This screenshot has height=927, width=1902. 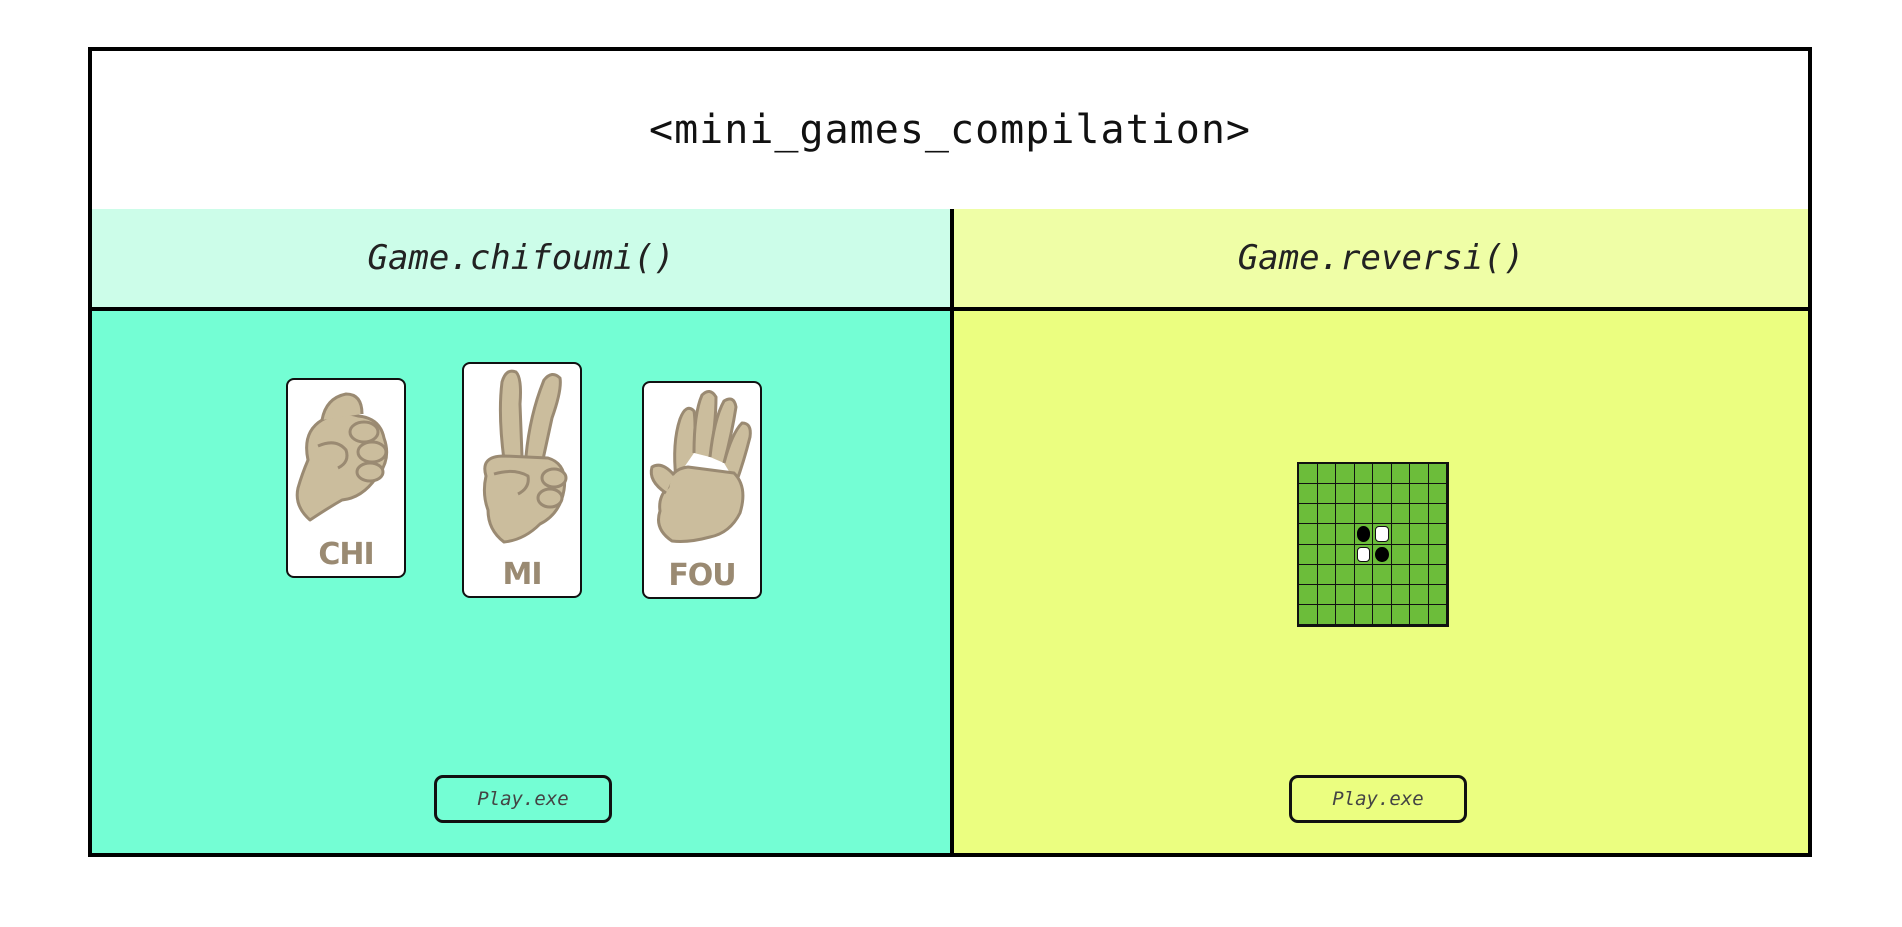 What do you see at coordinates (522, 574) in the screenshot?
I see `card-label-mi: MI` at bounding box center [522, 574].